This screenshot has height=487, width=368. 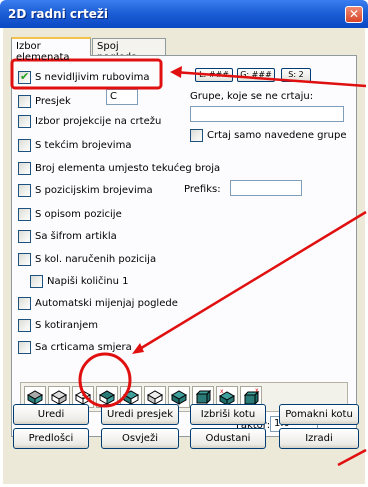 I want to click on checkbox-tekucim: S tekćim brojevima, so click(x=74, y=145).